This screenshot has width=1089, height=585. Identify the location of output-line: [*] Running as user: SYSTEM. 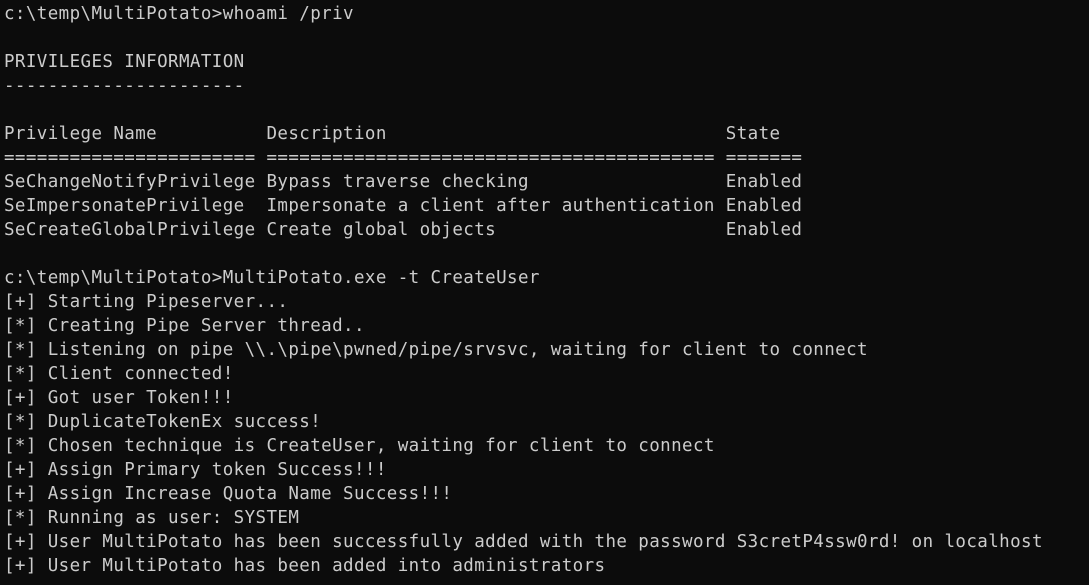
(152, 518).